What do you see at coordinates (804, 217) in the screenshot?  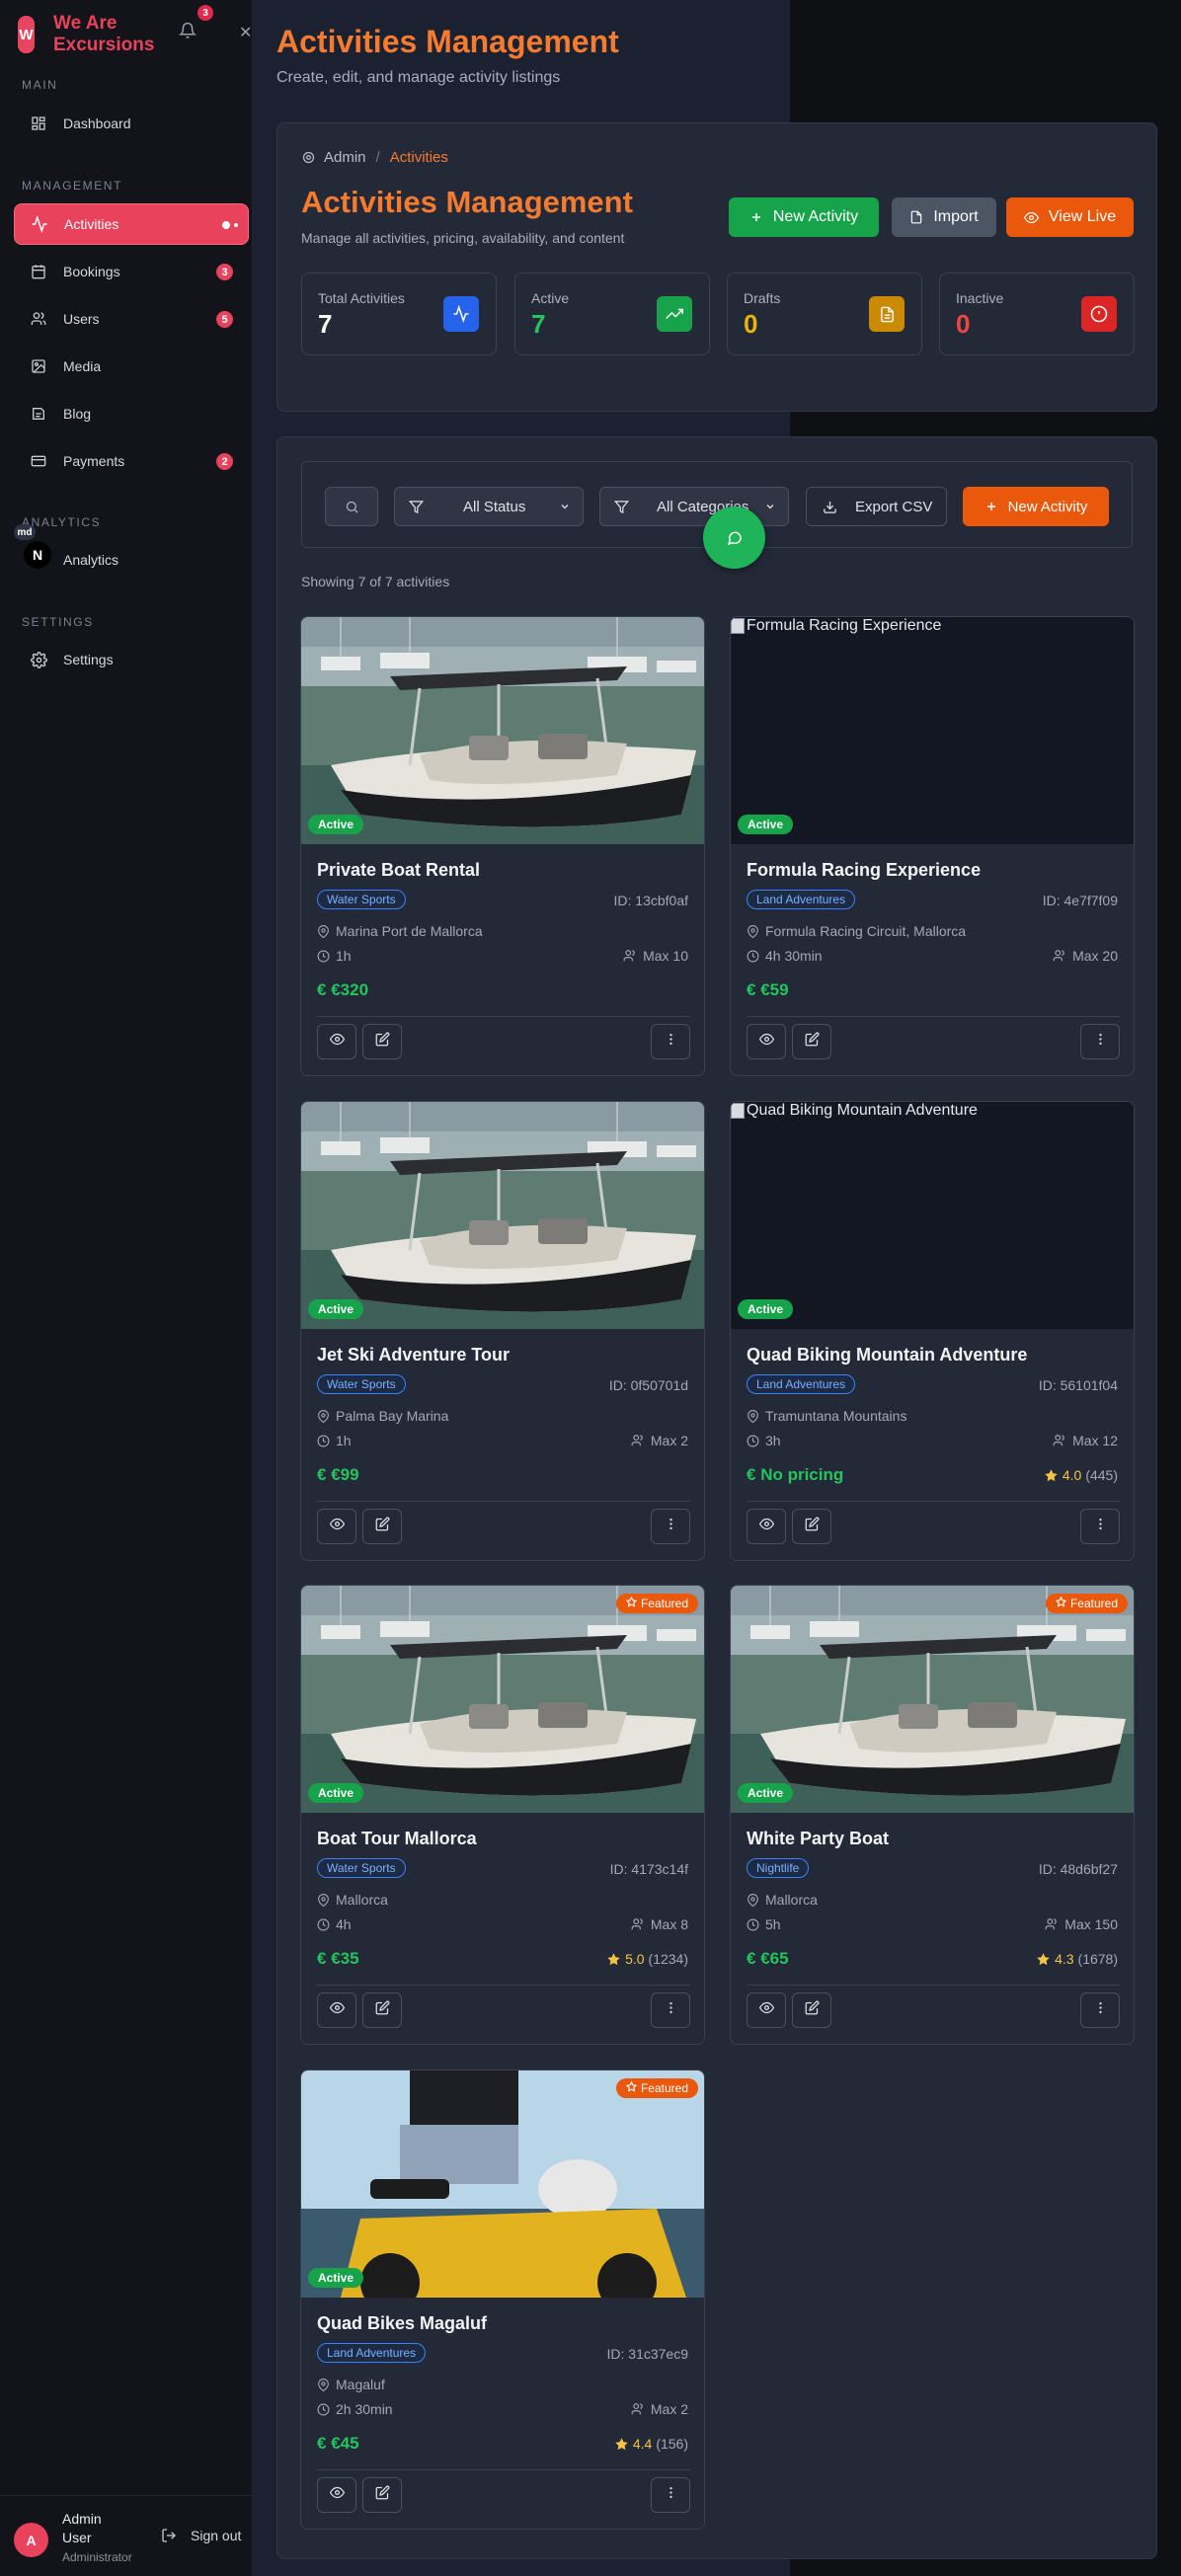 I see `new-activity-button: New Activity` at bounding box center [804, 217].